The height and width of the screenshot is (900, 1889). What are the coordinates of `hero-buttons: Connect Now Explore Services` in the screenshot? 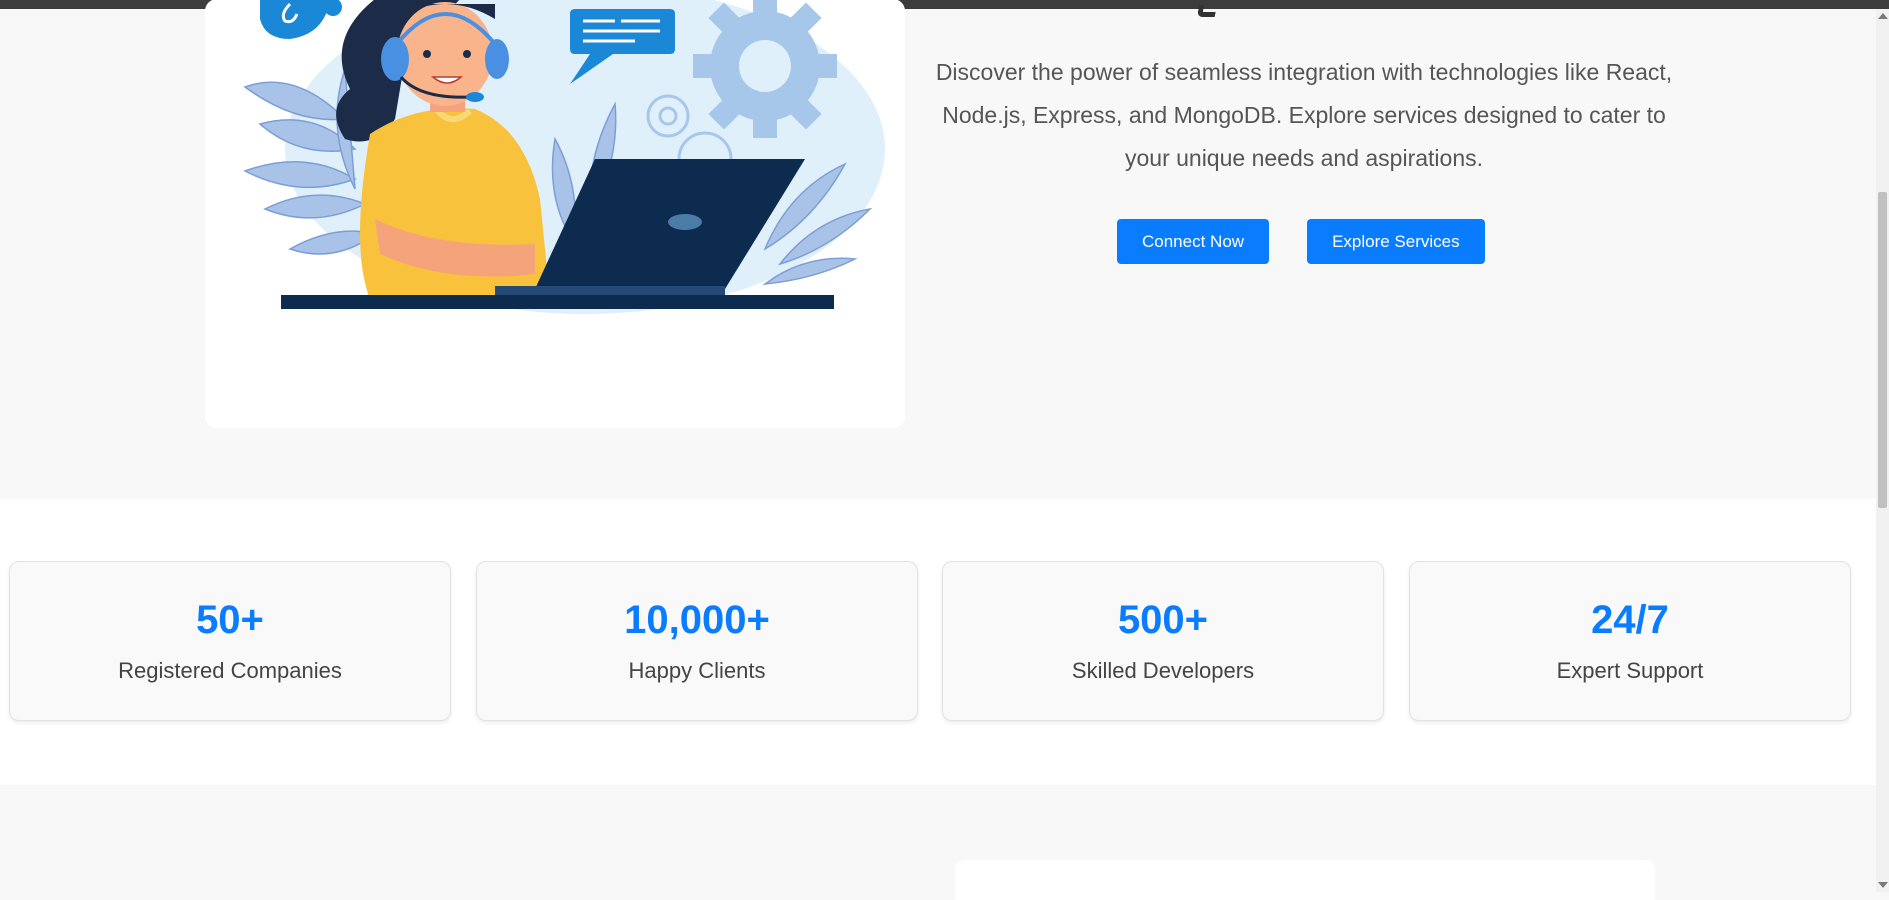 It's located at (1301, 241).